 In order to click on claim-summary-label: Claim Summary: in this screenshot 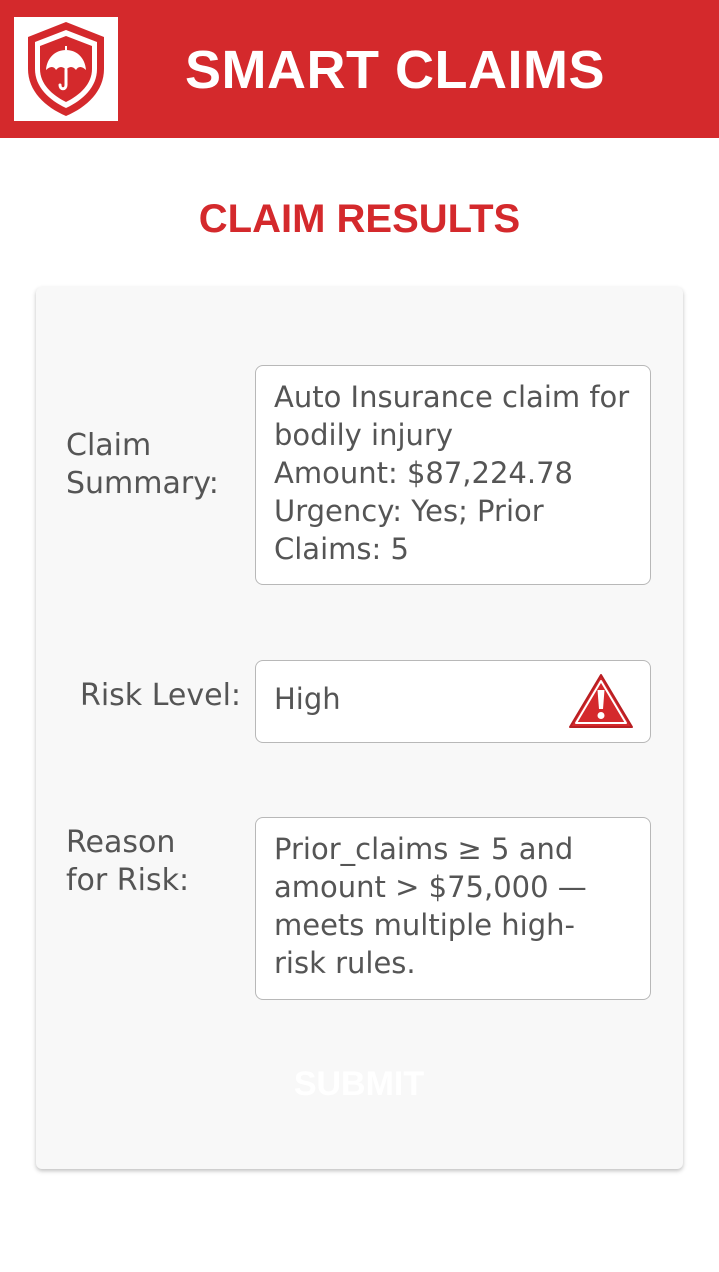, I will do `click(142, 464)`.